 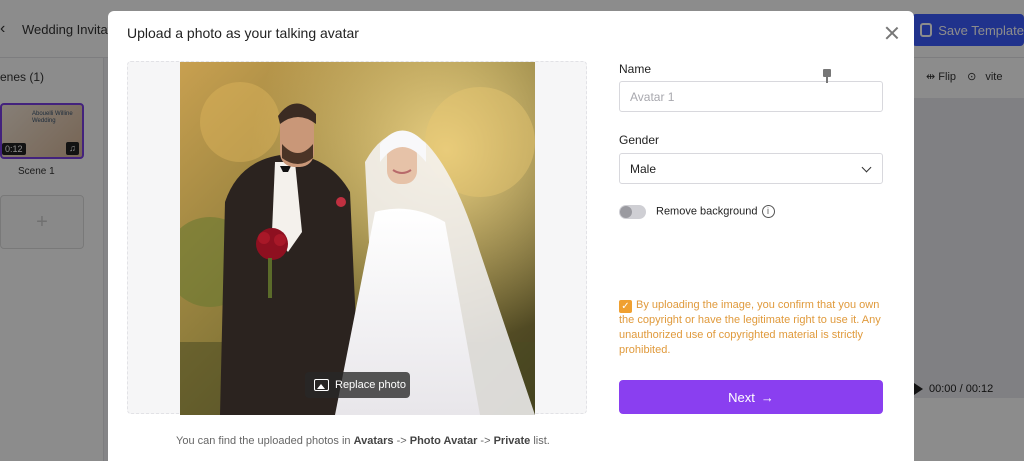 What do you see at coordinates (512, 441) in the screenshot?
I see `hint-private: Private` at bounding box center [512, 441].